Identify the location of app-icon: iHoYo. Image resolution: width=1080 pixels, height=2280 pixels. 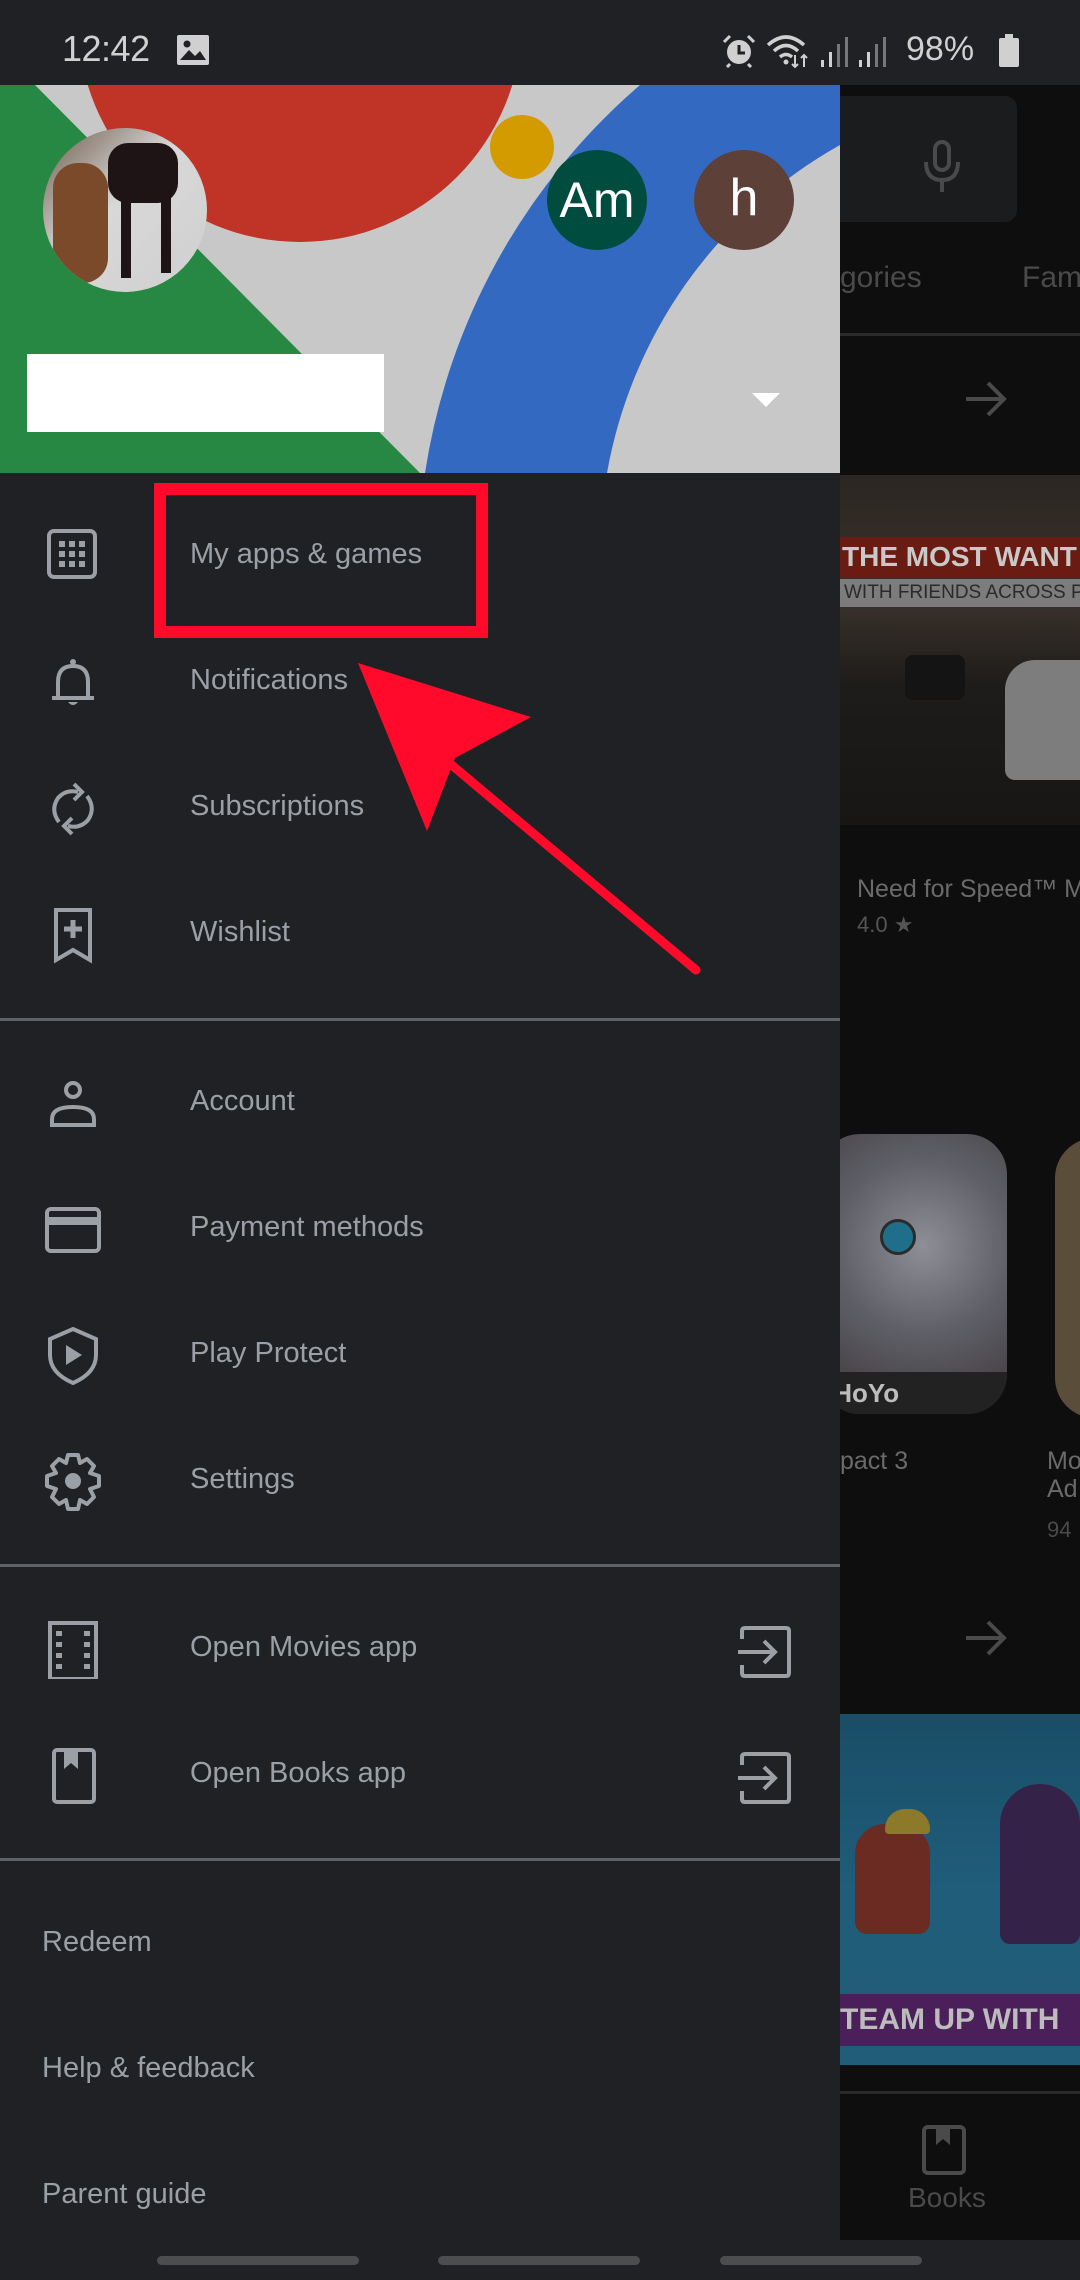
(923, 1274).